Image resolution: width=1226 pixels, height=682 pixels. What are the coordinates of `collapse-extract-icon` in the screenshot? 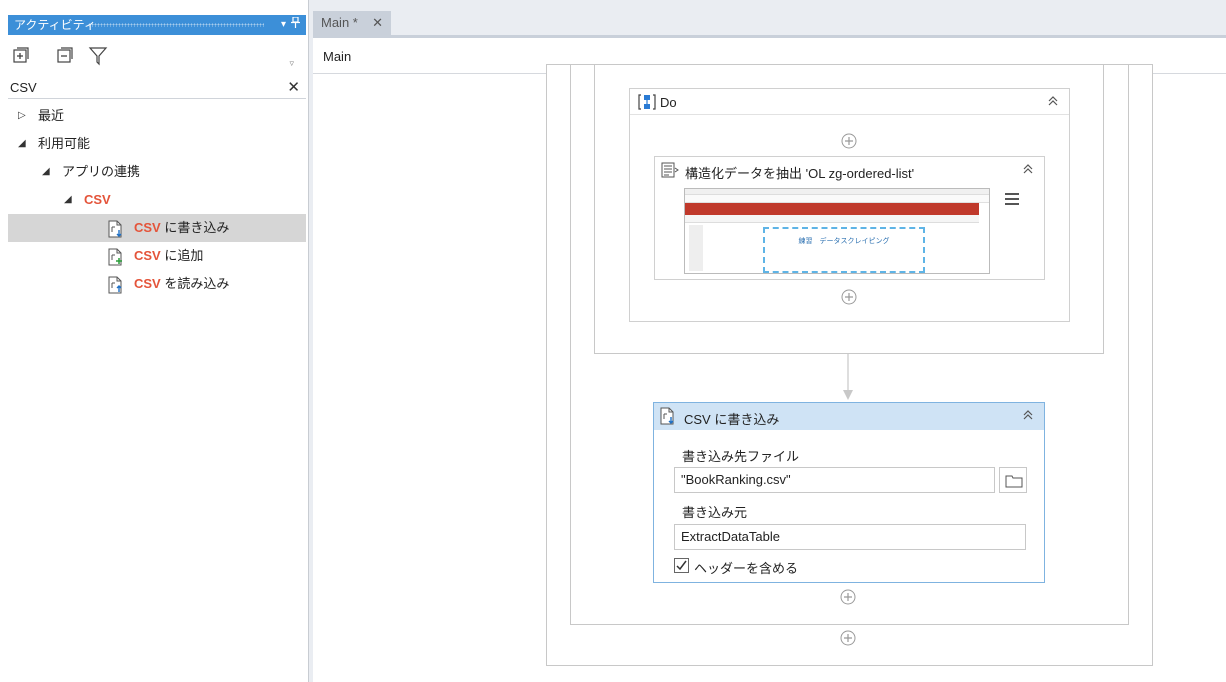 It's located at (1028, 169).